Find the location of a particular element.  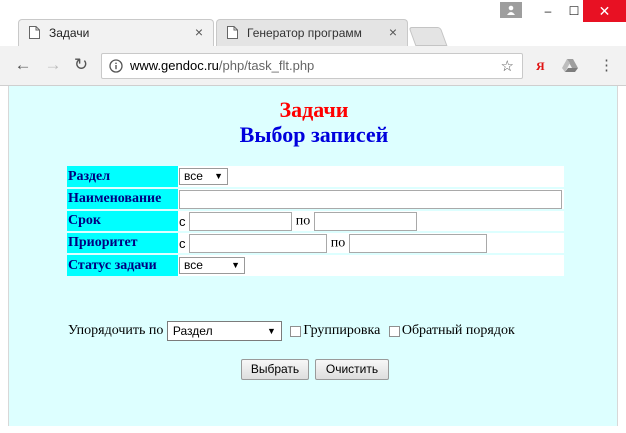

filter-row-priority: Приоритет с по is located at coordinates (315, 242).